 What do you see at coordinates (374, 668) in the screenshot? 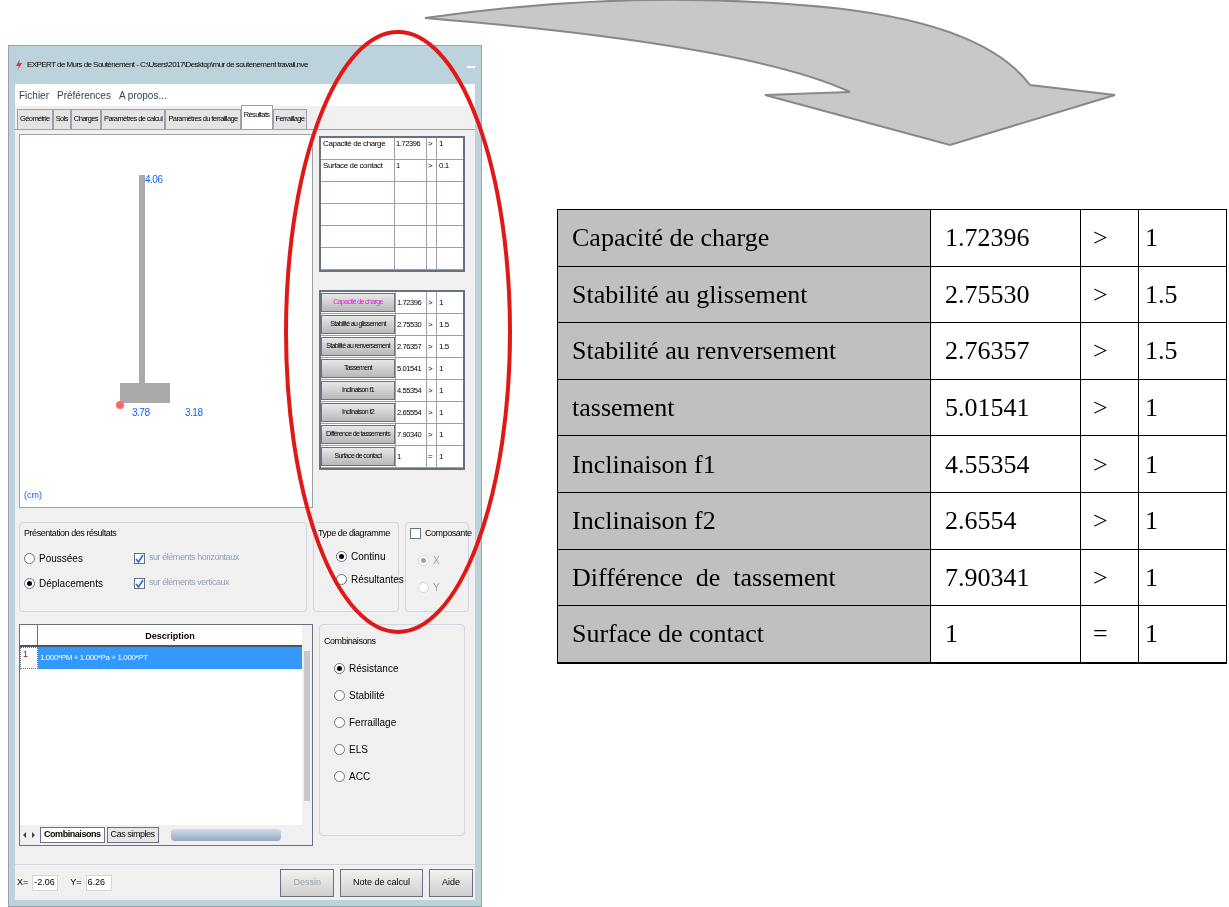
I see `radio-label: Résistance` at bounding box center [374, 668].